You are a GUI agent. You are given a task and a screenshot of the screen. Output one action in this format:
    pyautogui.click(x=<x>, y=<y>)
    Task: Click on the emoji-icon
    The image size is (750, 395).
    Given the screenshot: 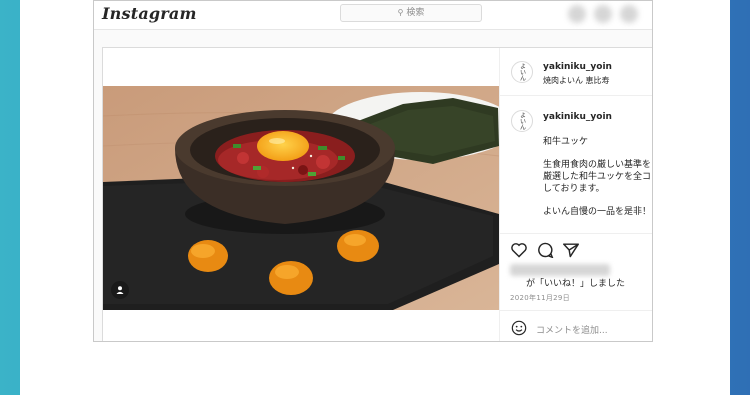 What is the action you would take?
    pyautogui.click(x=519, y=328)
    